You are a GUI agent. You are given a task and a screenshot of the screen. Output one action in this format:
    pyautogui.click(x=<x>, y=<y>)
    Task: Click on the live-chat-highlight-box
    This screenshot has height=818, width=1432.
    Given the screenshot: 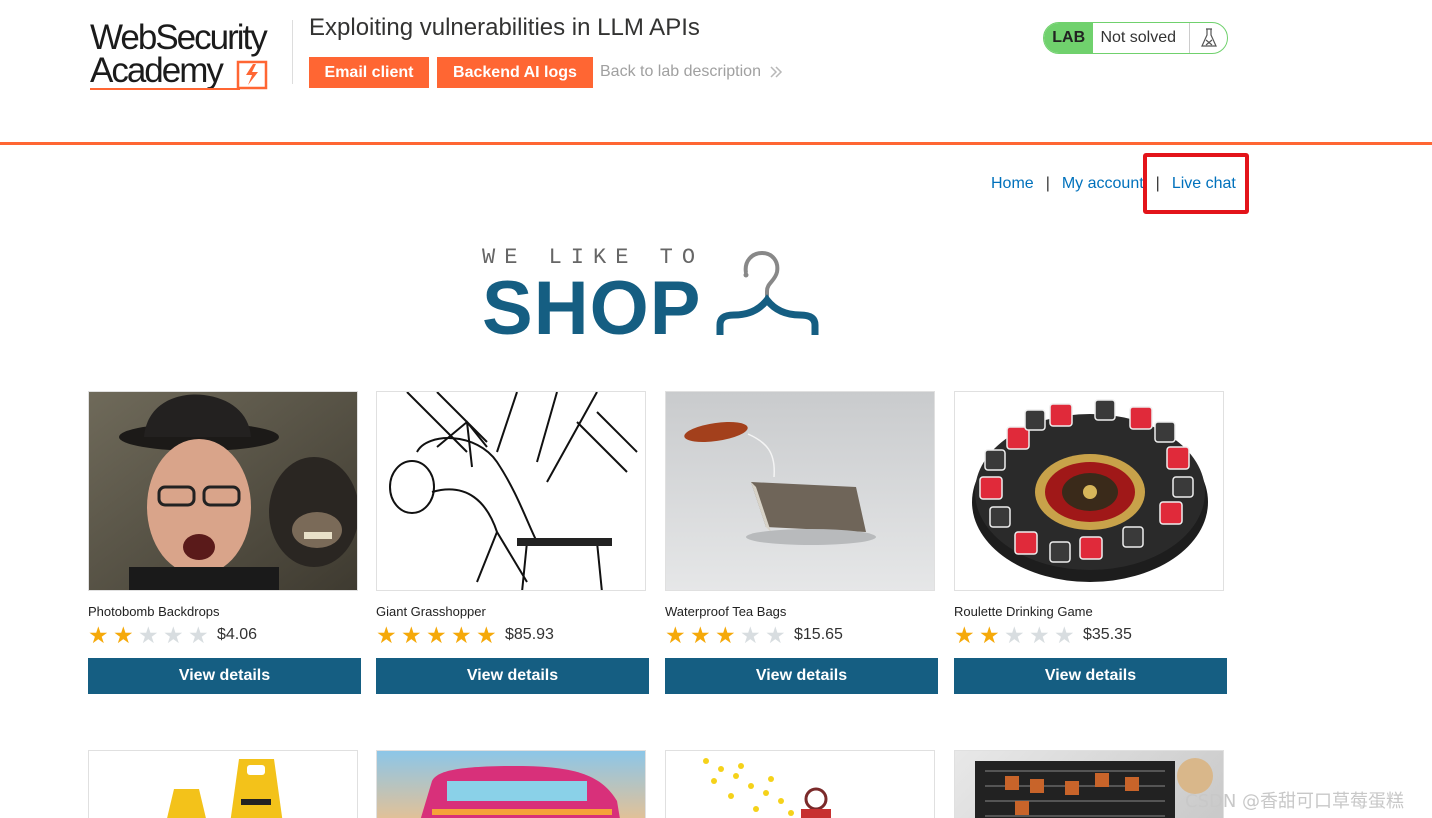 What is the action you would take?
    pyautogui.click(x=1196, y=183)
    